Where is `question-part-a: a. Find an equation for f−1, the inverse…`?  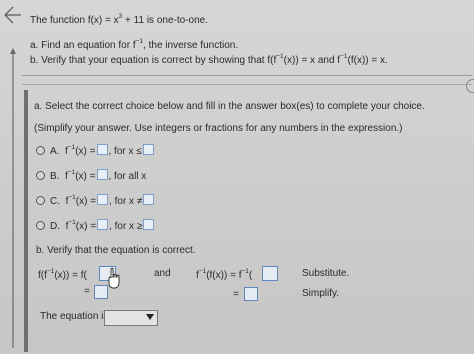 question-part-a: a. Find an equation for f−1, the inverse… is located at coordinates (134, 44).